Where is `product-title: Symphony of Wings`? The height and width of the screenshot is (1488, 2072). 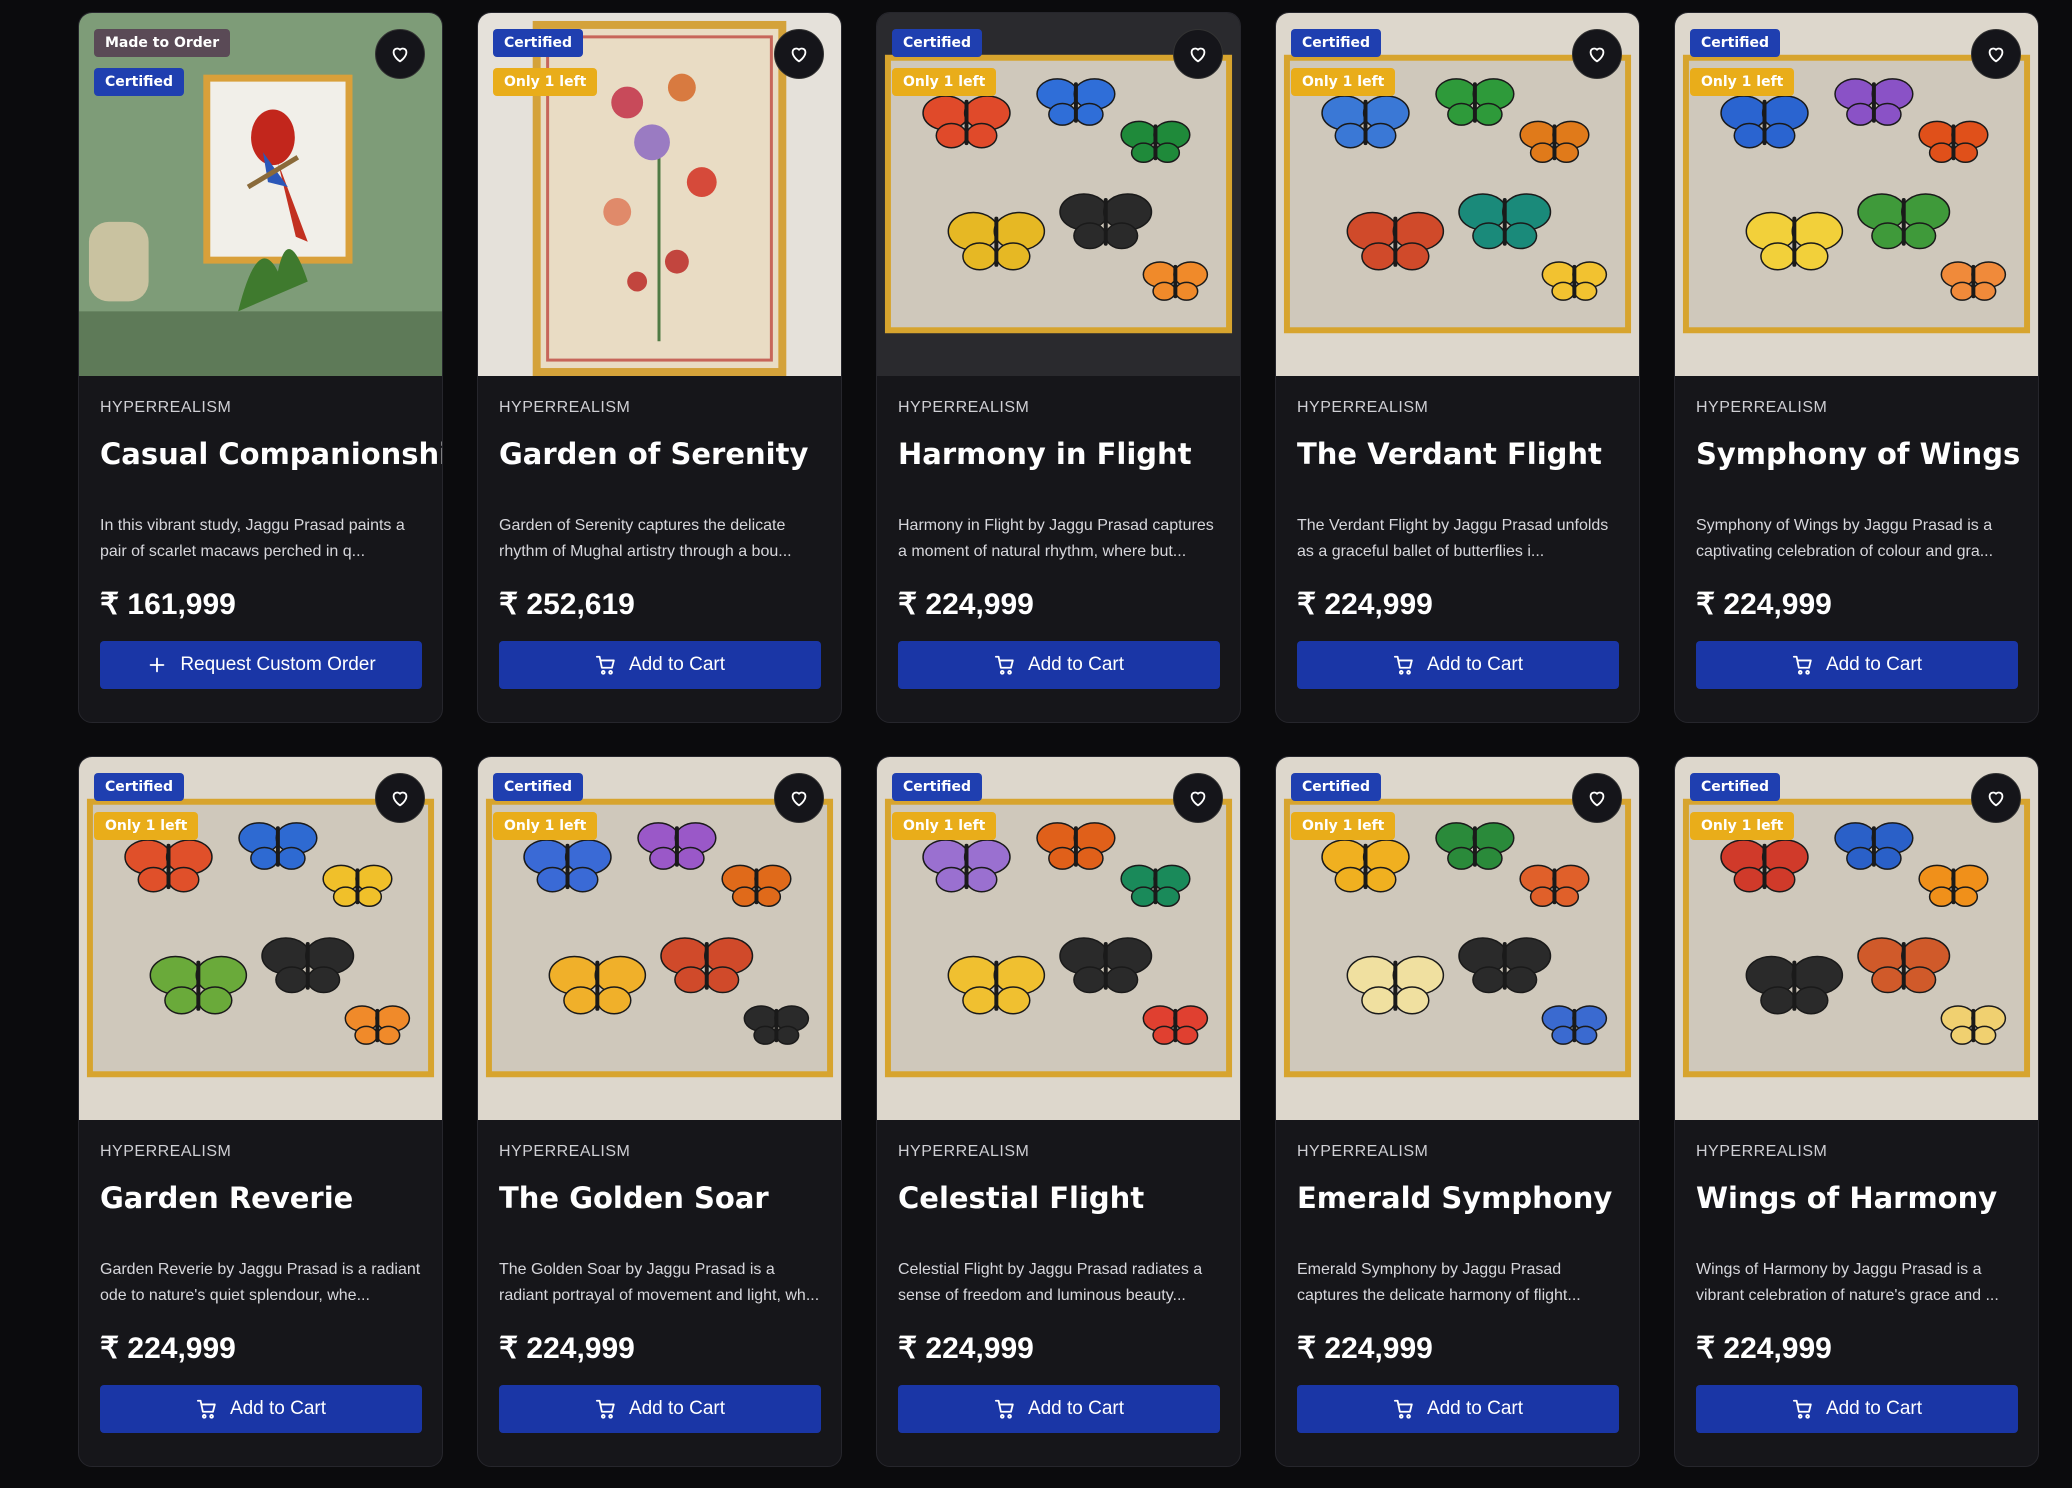 product-title: Symphony of Wings is located at coordinates (1858, 455).